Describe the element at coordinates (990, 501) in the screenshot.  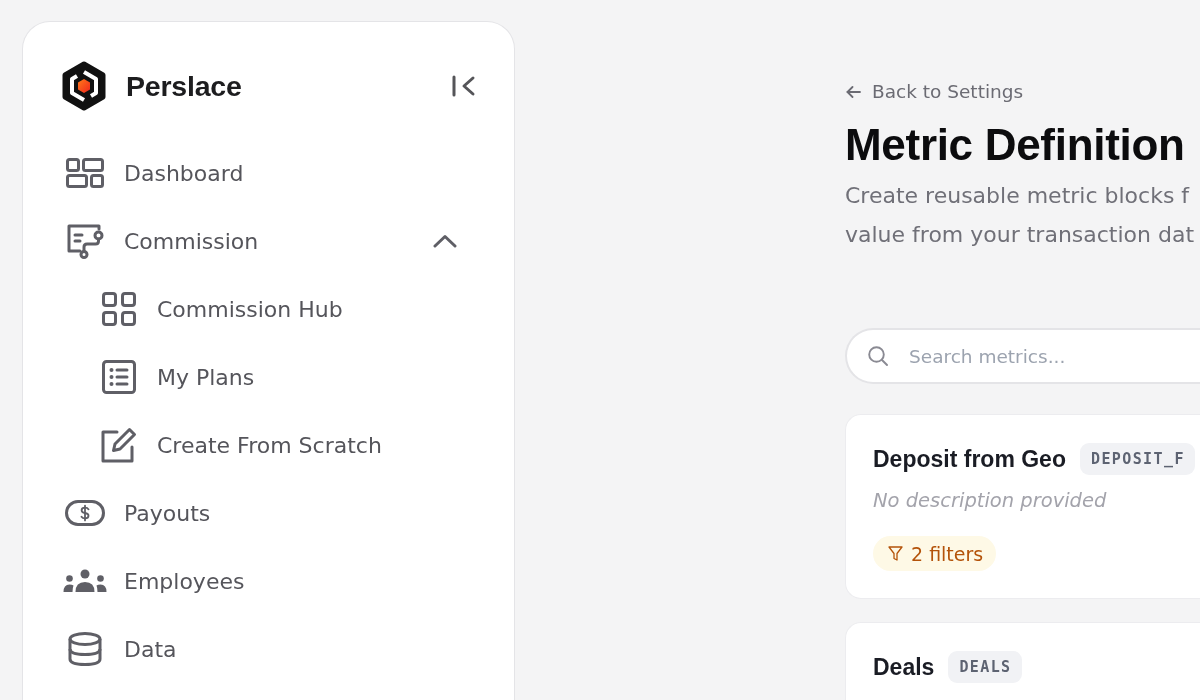
I see `metric-description: No description provided` at that location.